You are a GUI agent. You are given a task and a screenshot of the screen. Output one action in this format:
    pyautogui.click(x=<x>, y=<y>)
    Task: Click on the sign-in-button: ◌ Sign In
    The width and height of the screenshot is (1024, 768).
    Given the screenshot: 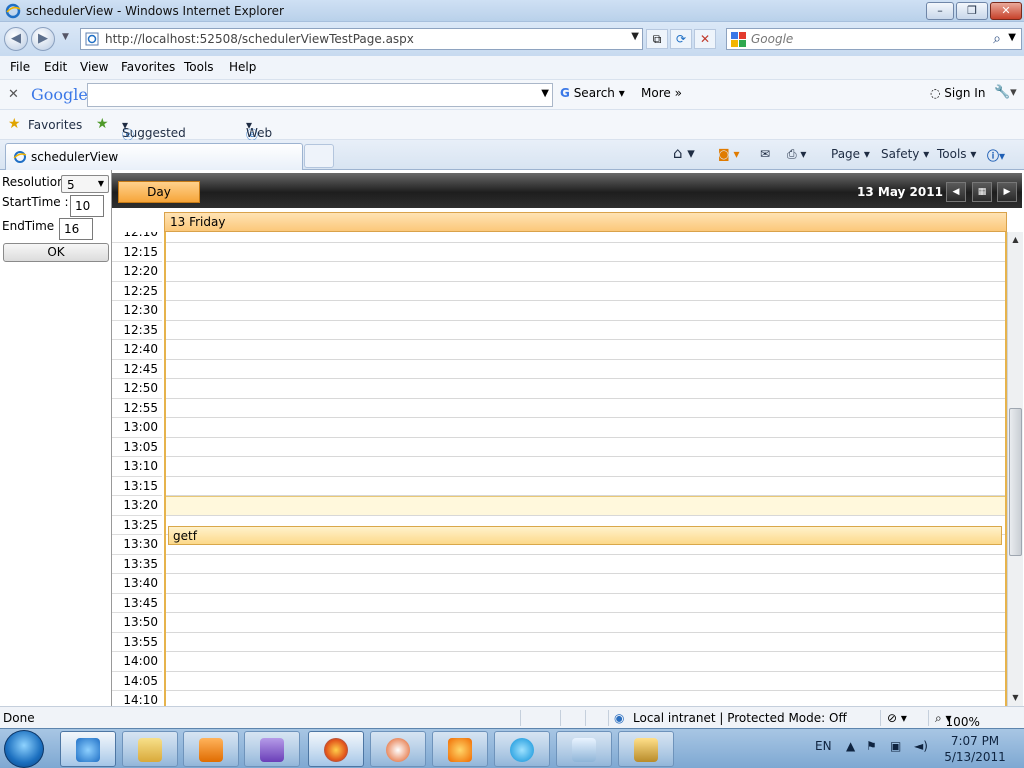 What is the action you would take?
    pyautogui.click(x=957, y=93)
    